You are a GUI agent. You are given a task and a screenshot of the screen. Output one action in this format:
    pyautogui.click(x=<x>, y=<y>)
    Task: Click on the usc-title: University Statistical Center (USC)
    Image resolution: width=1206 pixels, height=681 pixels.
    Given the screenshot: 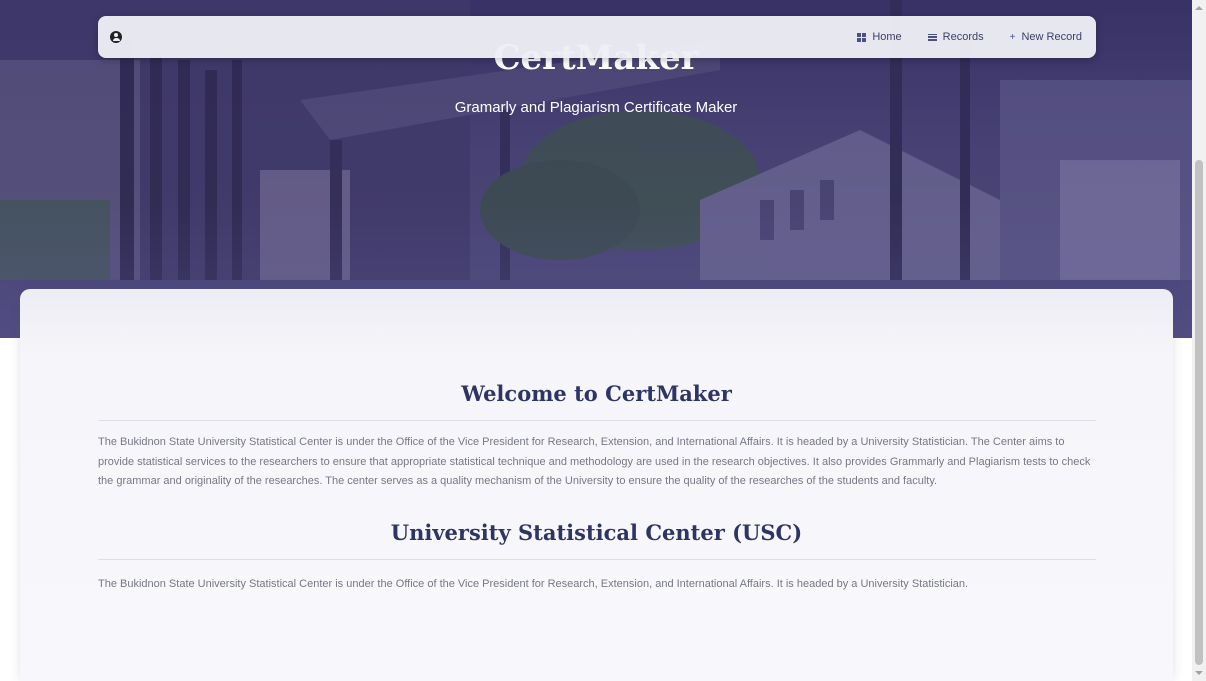 What is the action you would take?
    pyautogui.click(x=596, y=532)
    